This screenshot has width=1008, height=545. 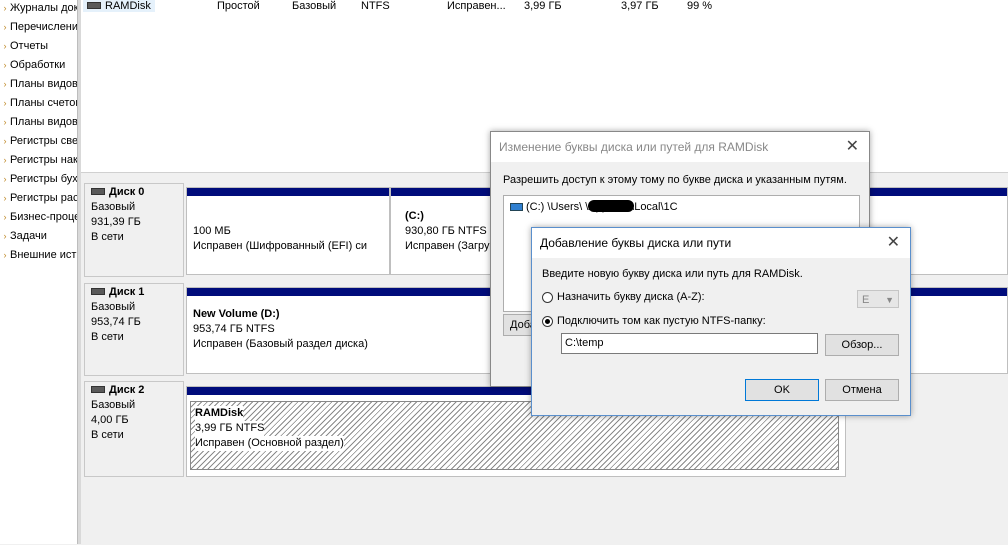 I want to click on volume-fs-cell: NTFS, so click(x=375, y=6).